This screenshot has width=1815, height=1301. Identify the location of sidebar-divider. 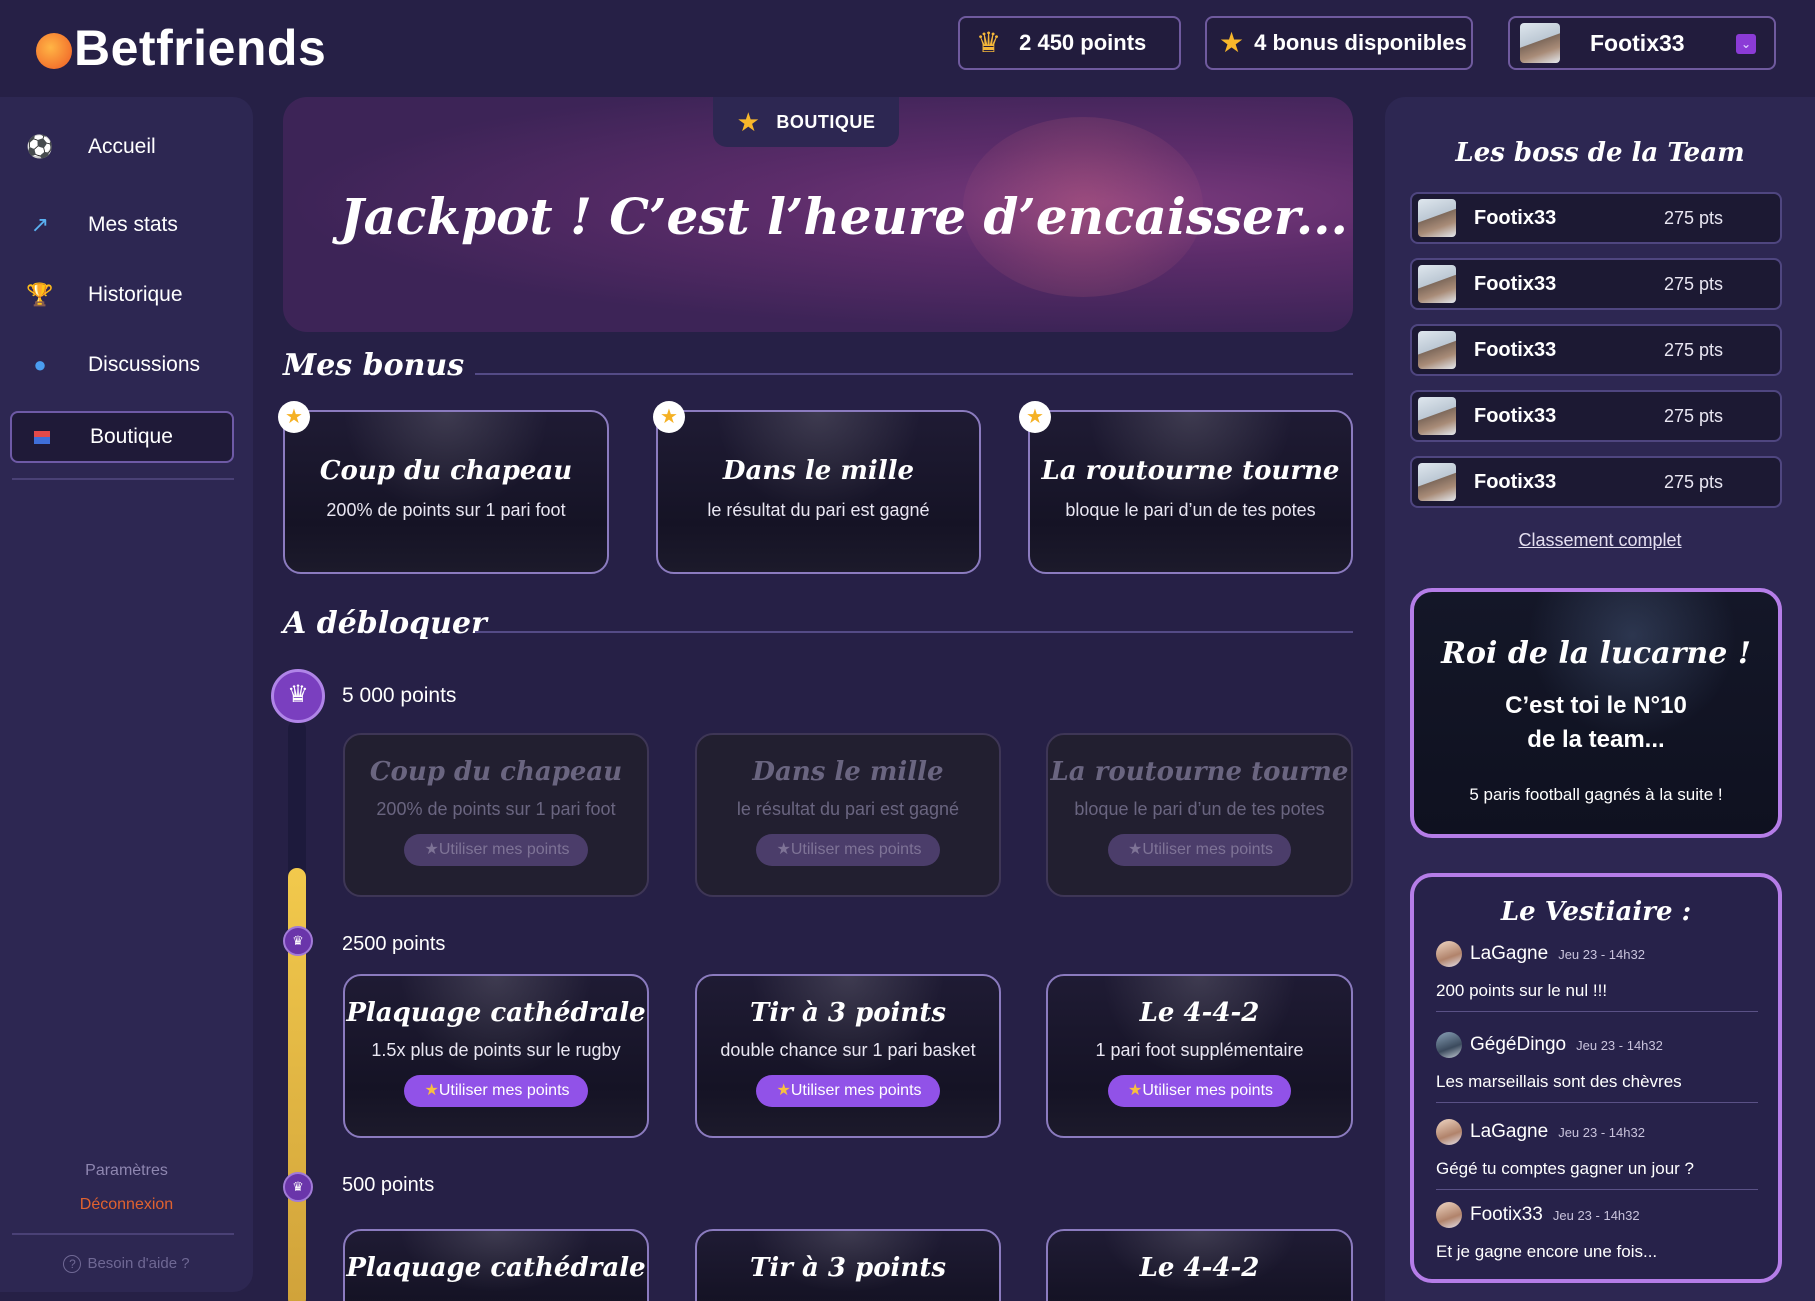
(123, 1234).